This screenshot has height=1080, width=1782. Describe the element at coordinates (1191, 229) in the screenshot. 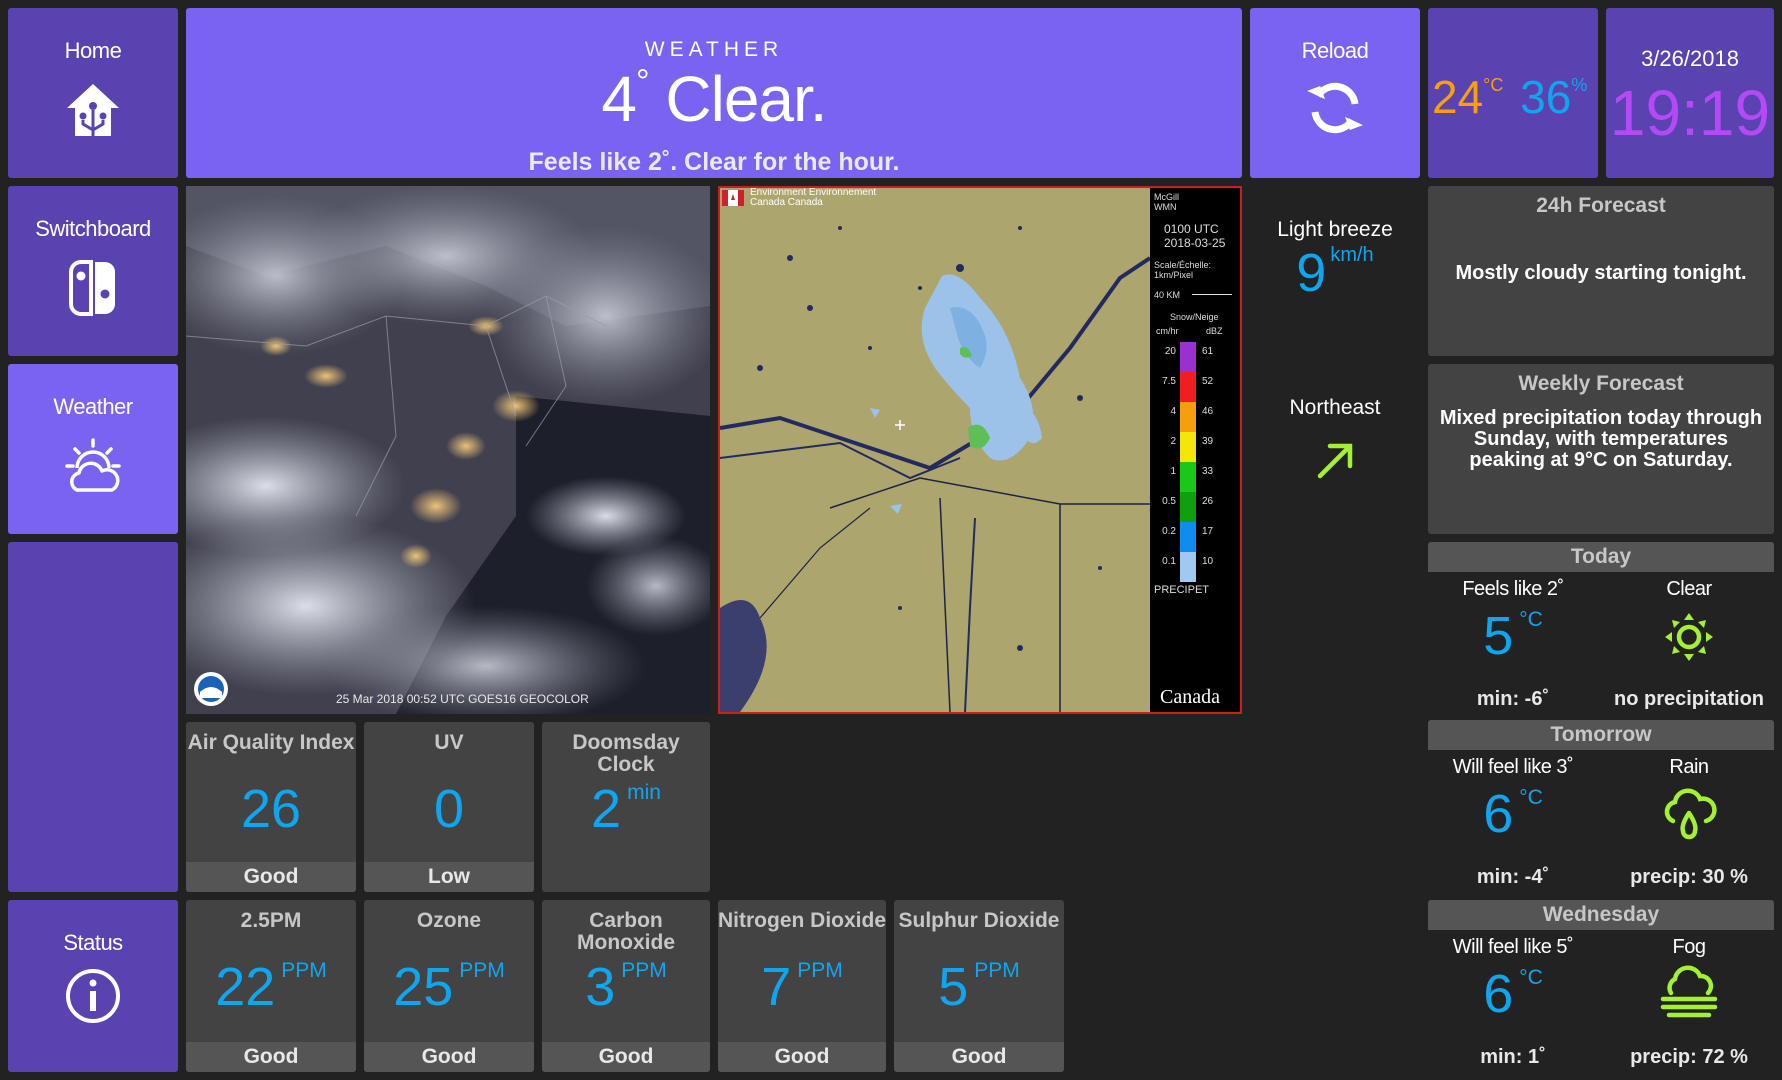

I see `radar-time: 0100 UTC` at that location.